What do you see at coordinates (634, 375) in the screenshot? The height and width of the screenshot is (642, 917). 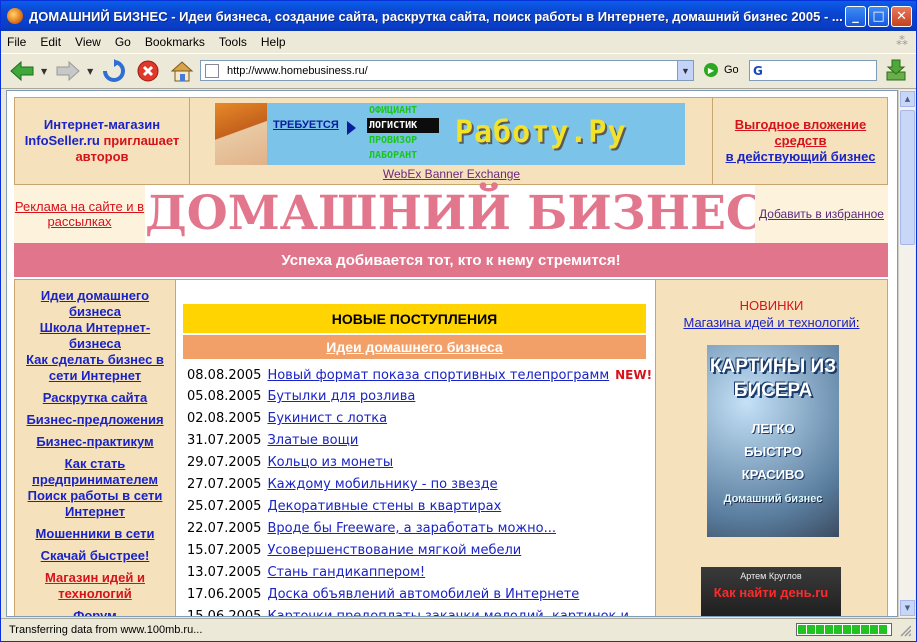 I see `new-badge: NEW!` at bounding box center [634, 375].